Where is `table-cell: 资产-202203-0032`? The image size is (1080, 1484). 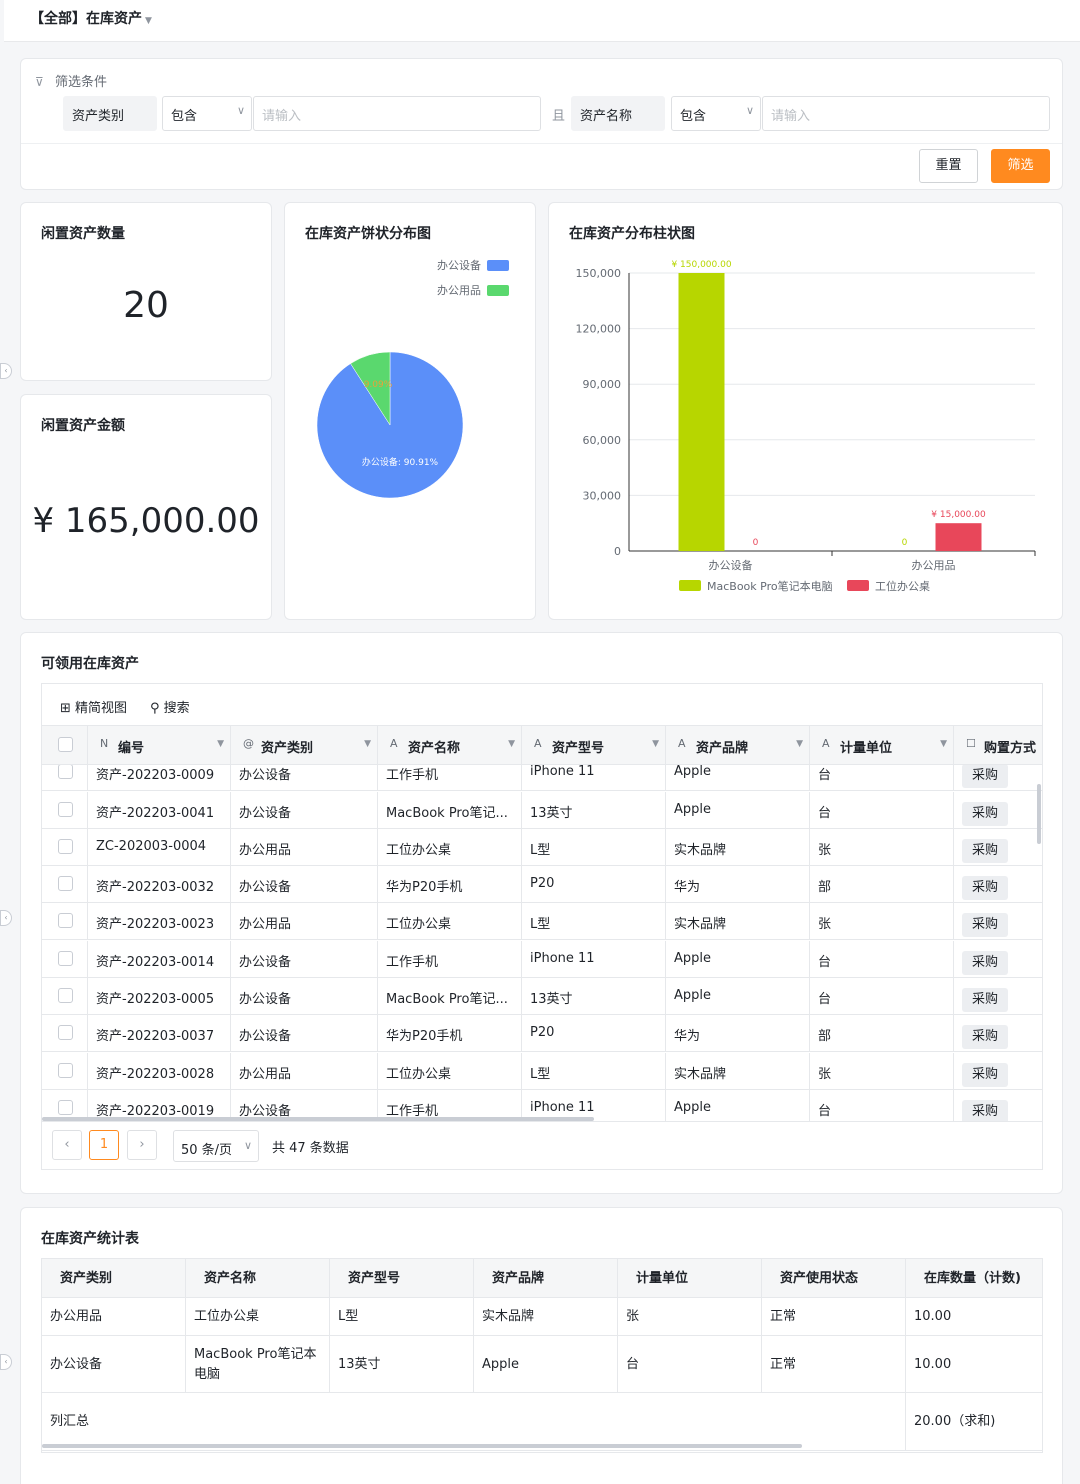
table-cell: 资产-202203-0032 is located at coordinates (159, 884).